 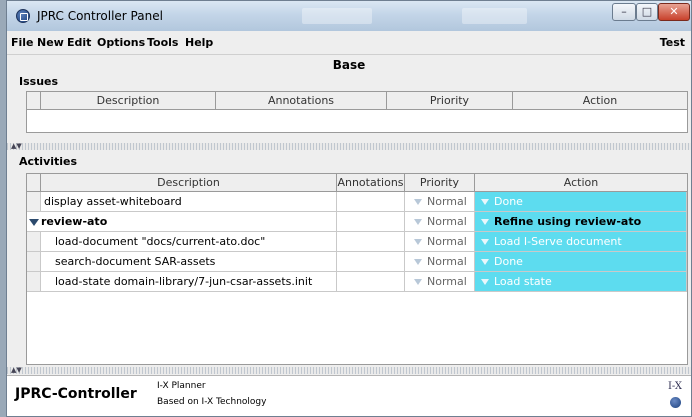 I want to click on minimize-button: –, so click(x=624, y=12).